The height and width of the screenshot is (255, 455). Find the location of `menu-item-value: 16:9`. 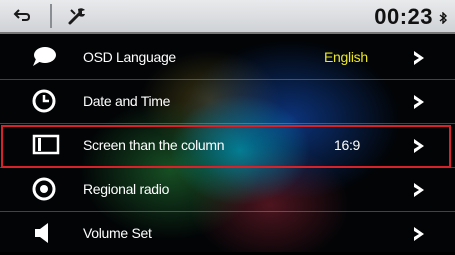

menu-item-value: 16:9 is located at coordinates (347, 145).